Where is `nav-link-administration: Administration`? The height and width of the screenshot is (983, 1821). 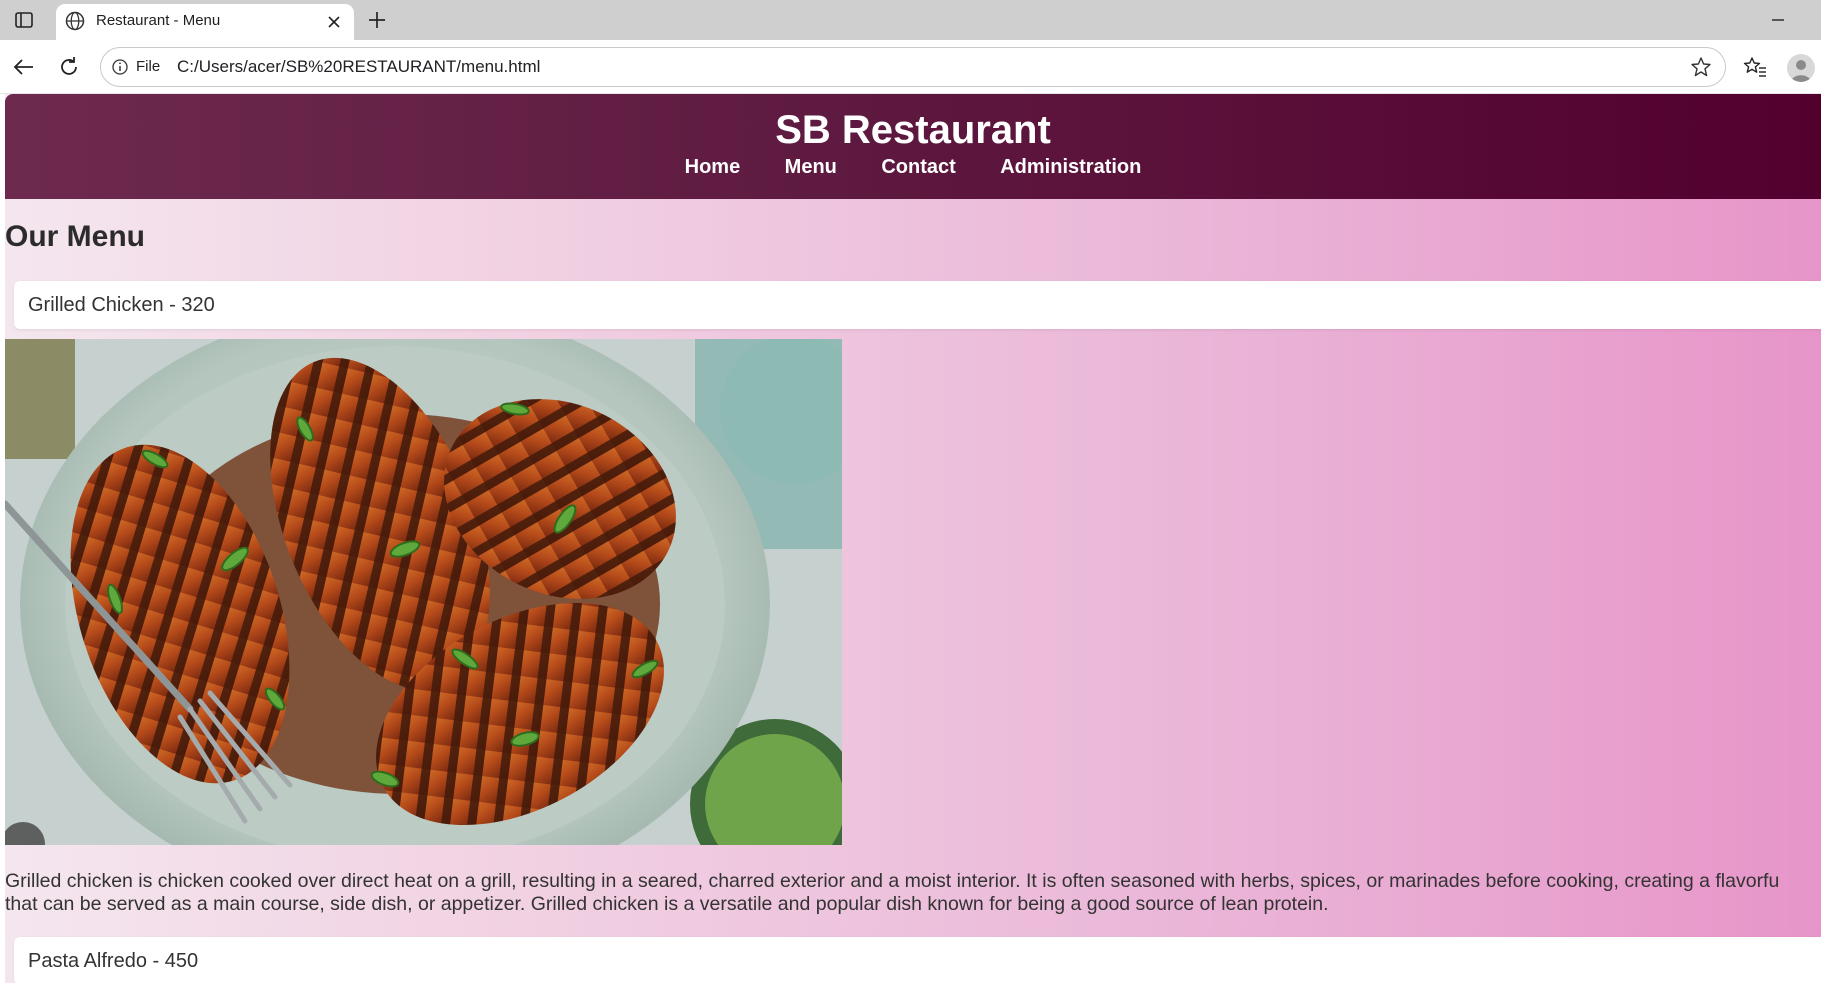
nav-link-administration: Administration is located at coordinates (1070, 167).